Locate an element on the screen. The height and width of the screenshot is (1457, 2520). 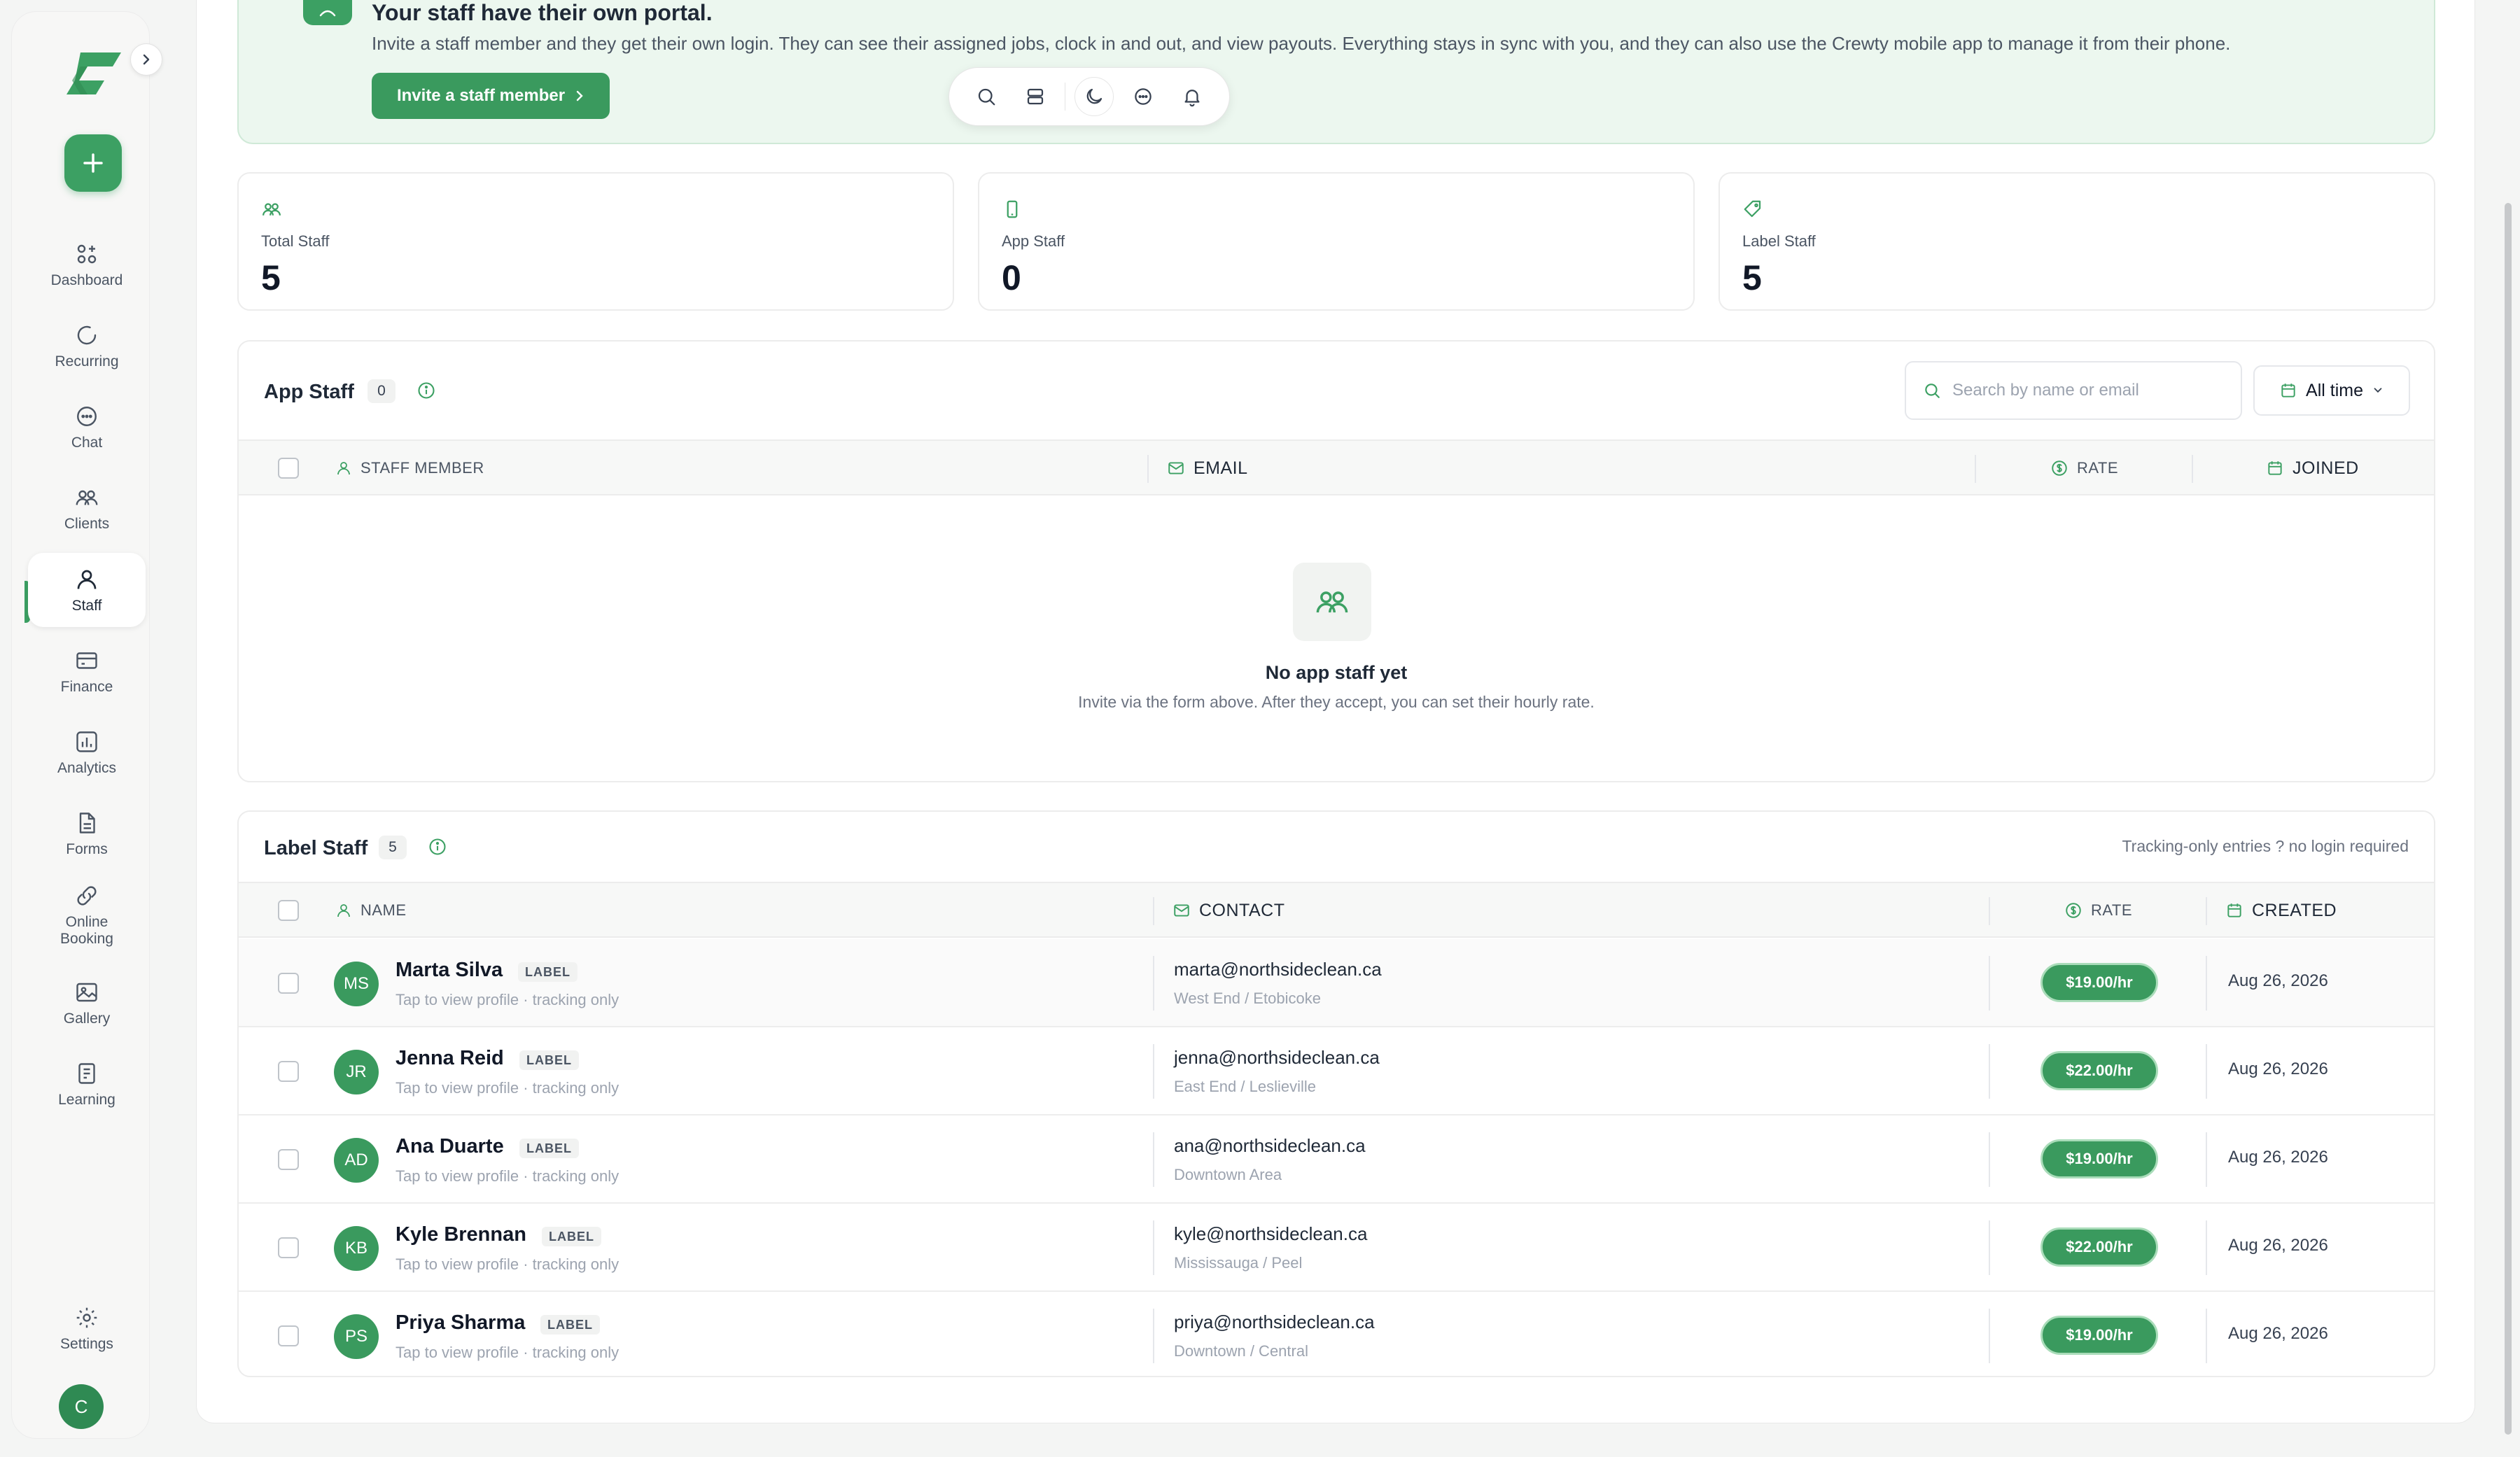
sidebar-item-finance: Finance is located at coordinates (87, 671).